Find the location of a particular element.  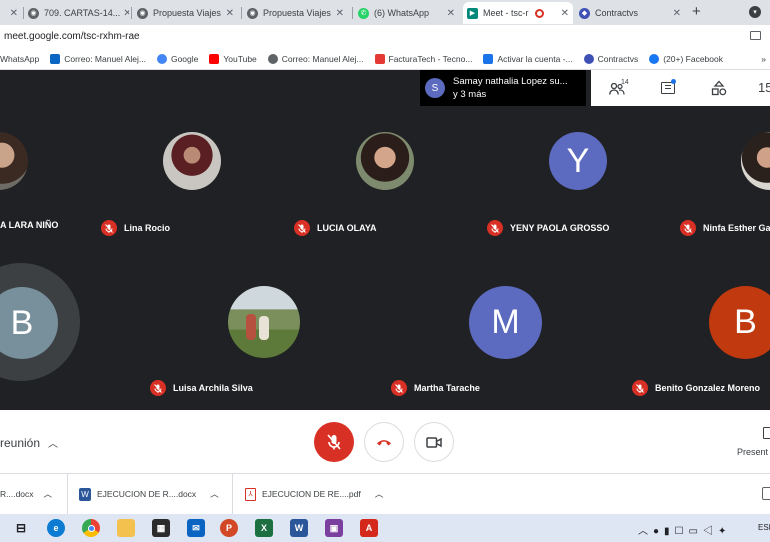

bookmark-google: Google is located at coordinates (177, 58).